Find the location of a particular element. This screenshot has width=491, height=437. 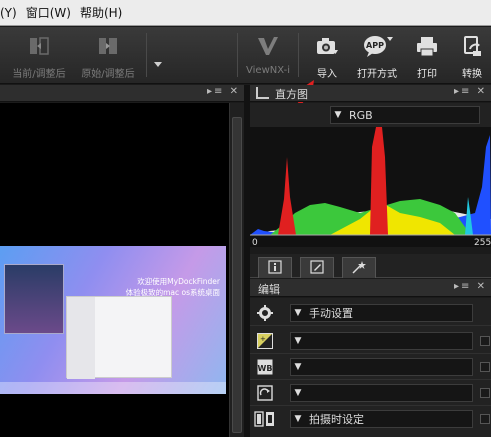

scrollbar-thumb is located at coordinates (237, 275).